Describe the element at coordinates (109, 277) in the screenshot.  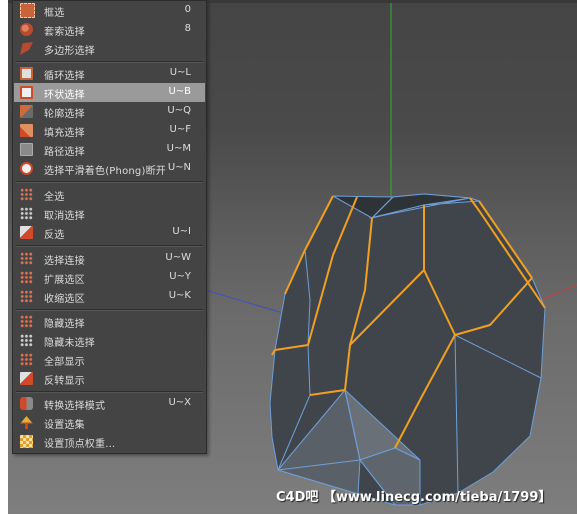
I see `menu-item-grow-select: 扩展选区 U~Y` at that location.